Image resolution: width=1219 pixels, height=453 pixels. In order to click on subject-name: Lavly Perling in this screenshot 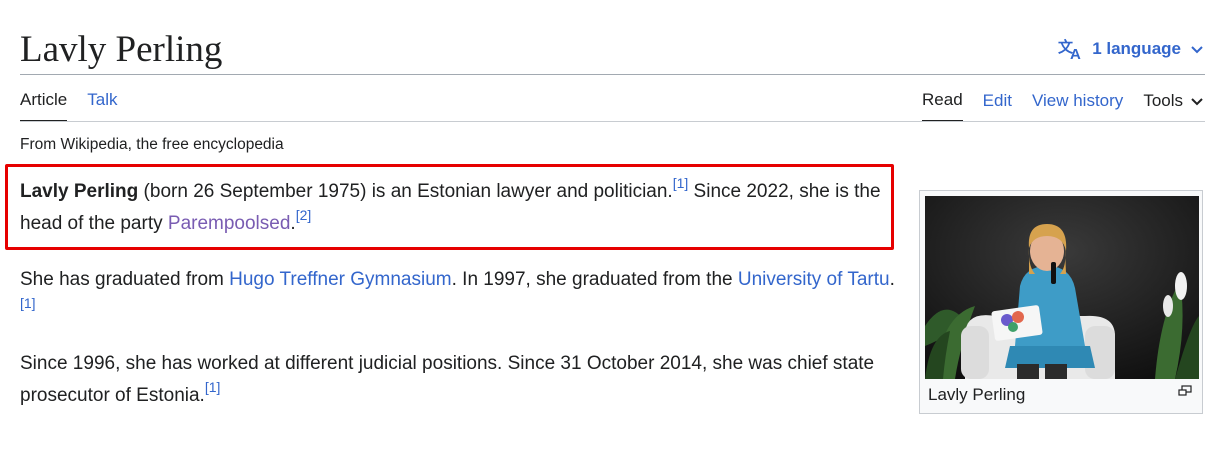, I will do `click(79, 191)`.